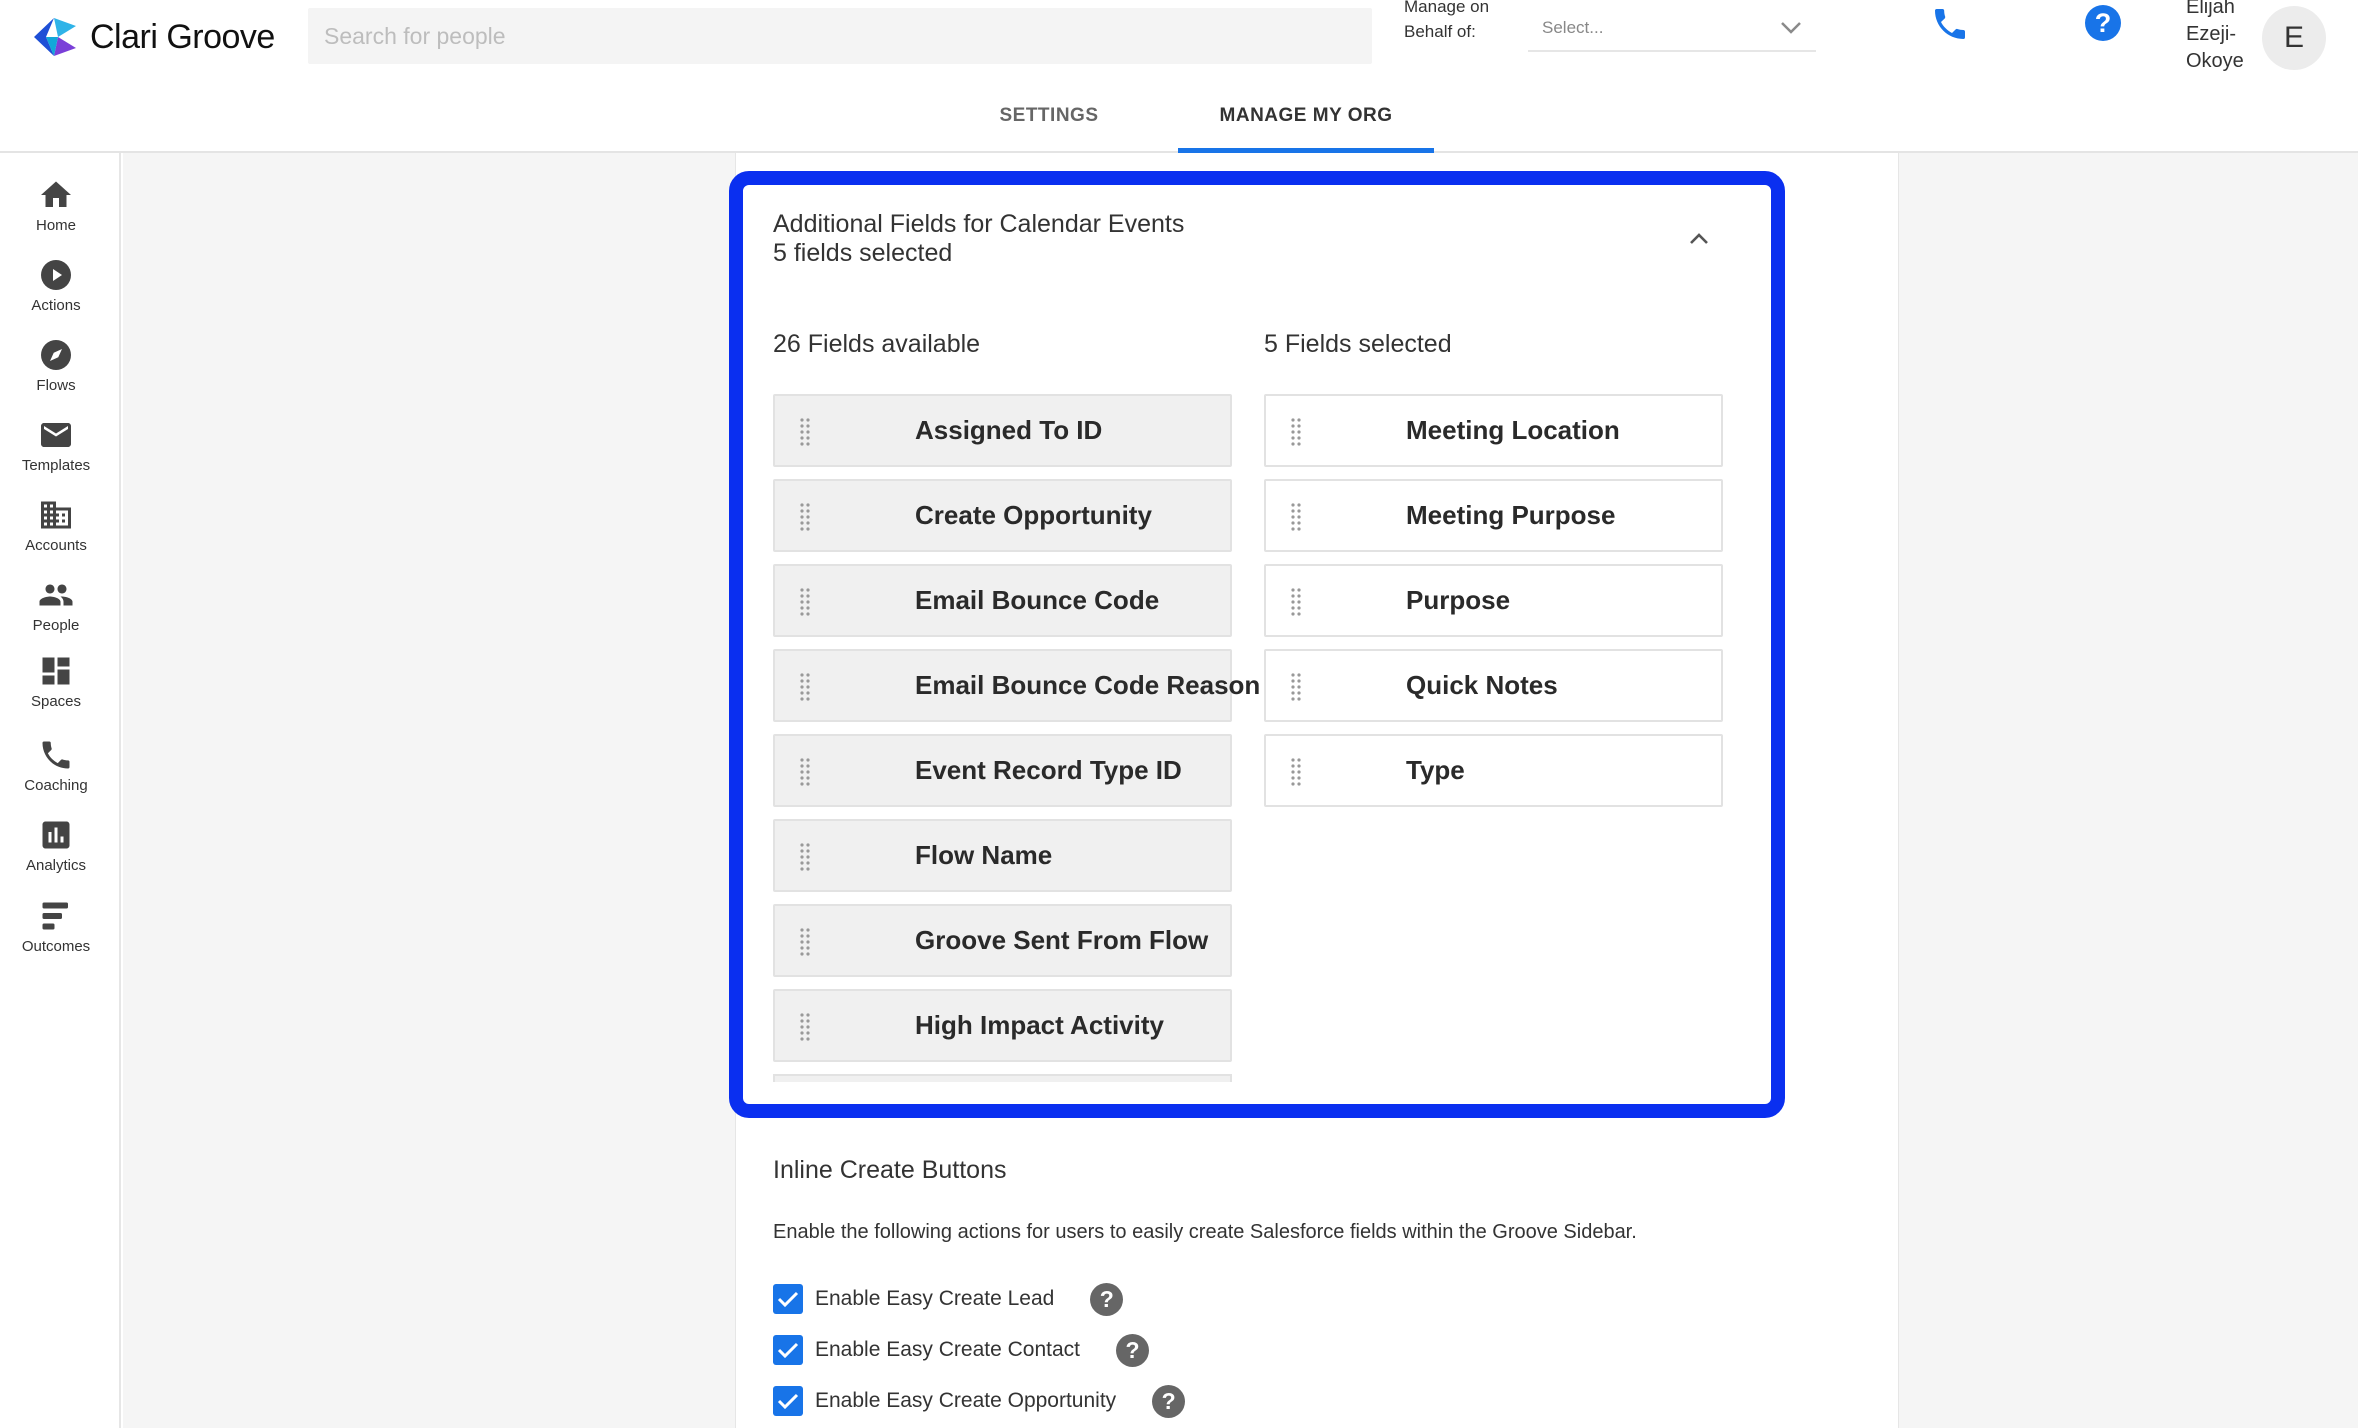 This screenshot has width=2358, height=1428. I want to click on available-field-item: Assigned To ID, so click(1002, 430).